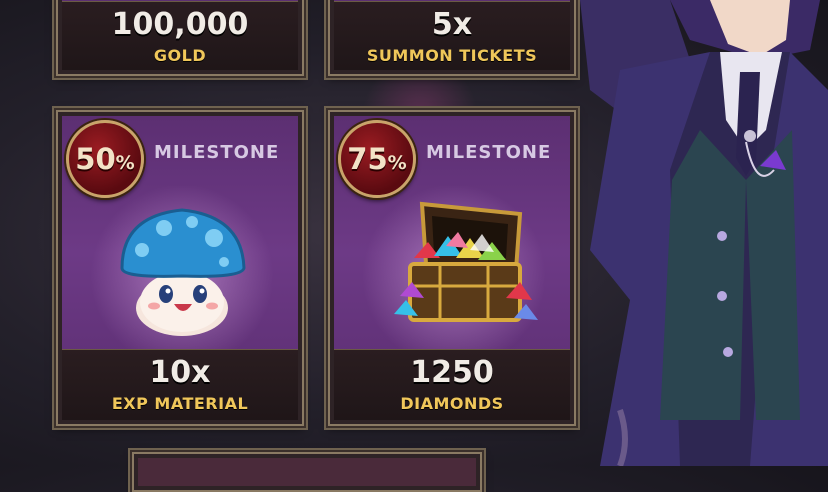  I want to click on mushroom-icon, so click(183, 272).